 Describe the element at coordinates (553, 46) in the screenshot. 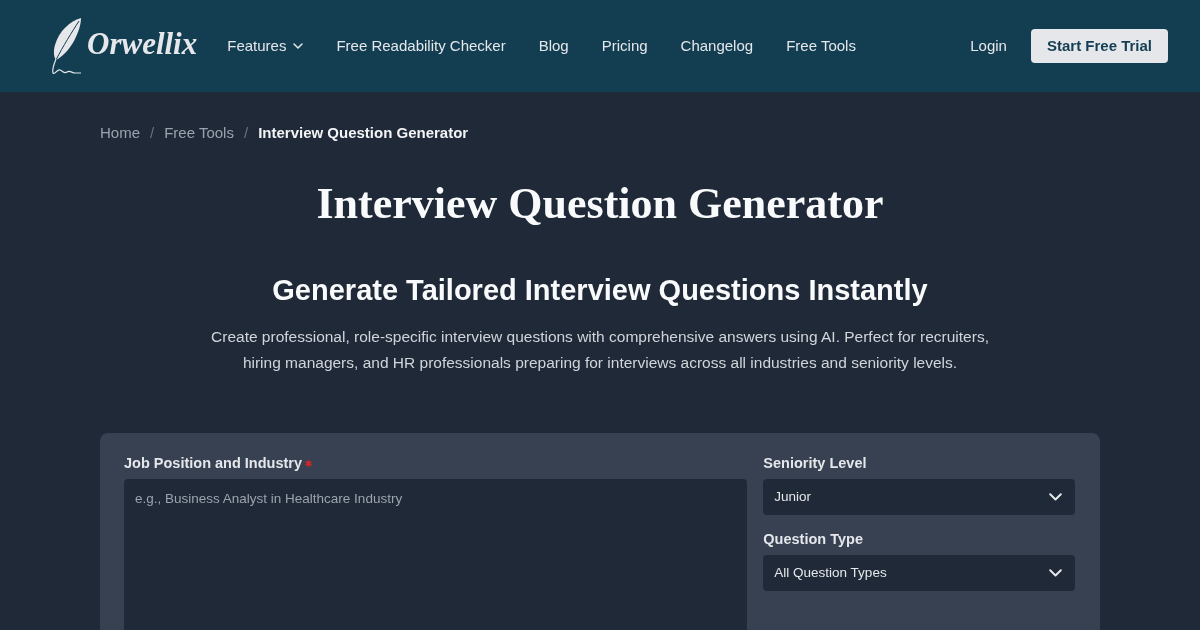

I see `nav-link: Blog` at that location.